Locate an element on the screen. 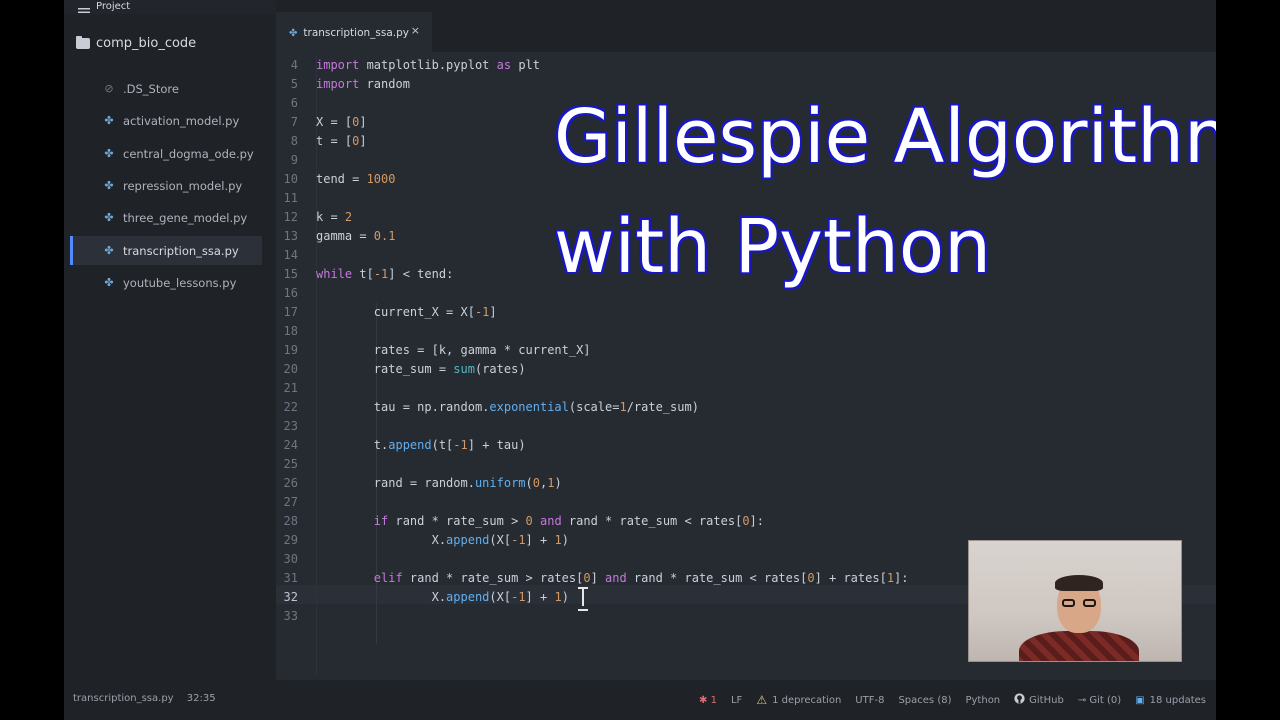  project-label: Project is located at coordinates (113, 6).